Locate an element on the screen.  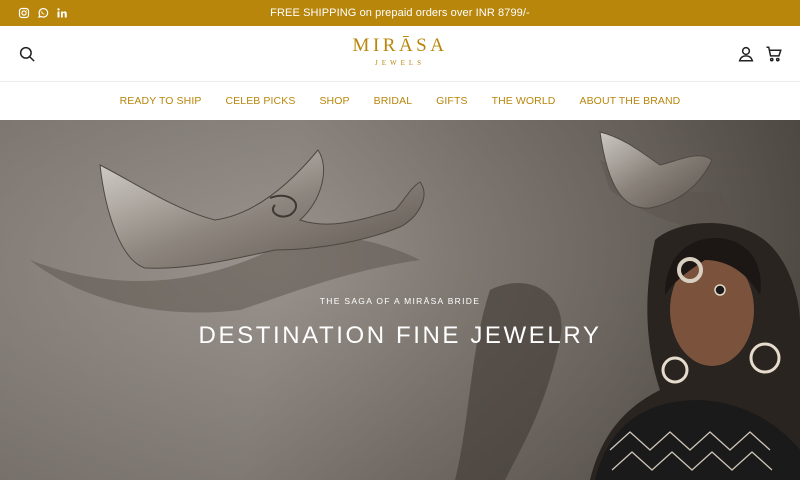
brand-logo: MIRĀSA JEWELS is located at coordinates (400, 55).